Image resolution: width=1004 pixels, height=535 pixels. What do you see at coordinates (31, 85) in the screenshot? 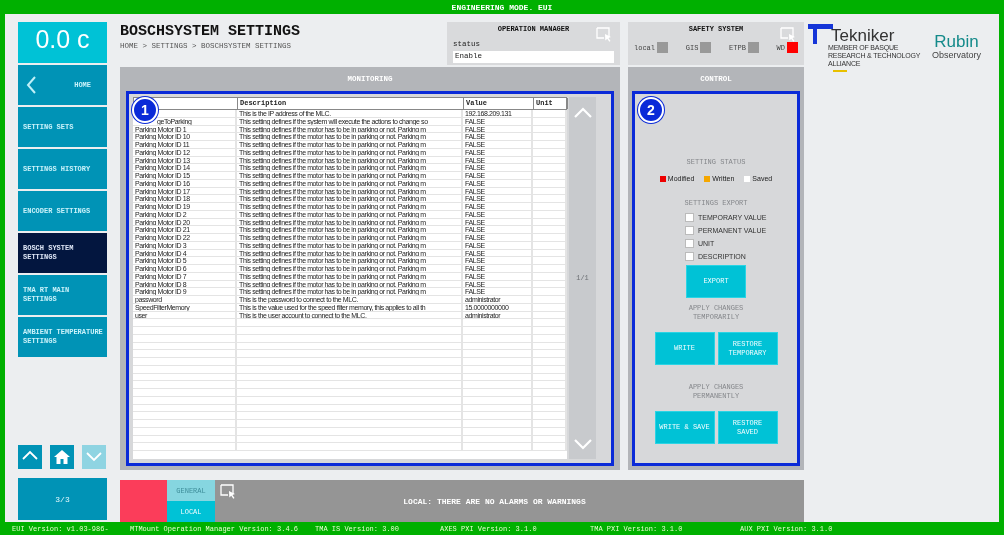
I see `chevron-left-icon` at bounding box center [31, 85].